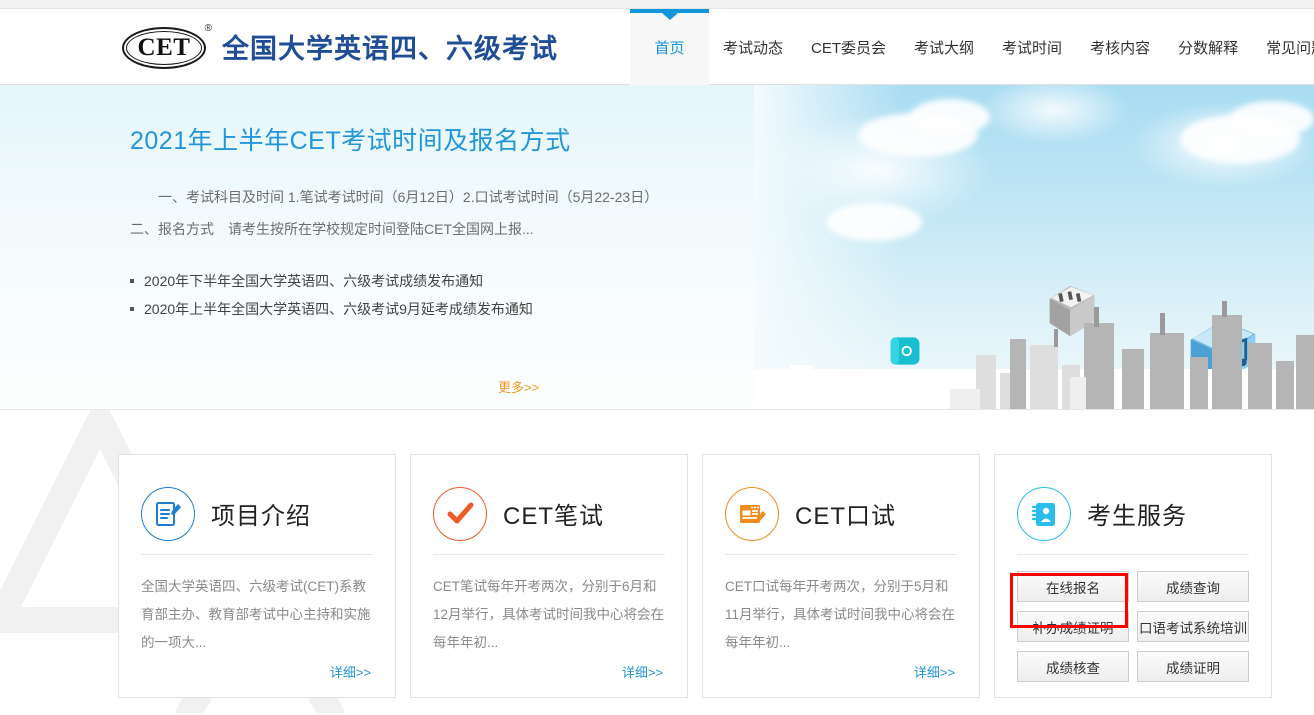 This screenshot has height=715, width=1314. Describe the element at coordinates (460, 513) in the screenshot. I see `check-icon` at that location.